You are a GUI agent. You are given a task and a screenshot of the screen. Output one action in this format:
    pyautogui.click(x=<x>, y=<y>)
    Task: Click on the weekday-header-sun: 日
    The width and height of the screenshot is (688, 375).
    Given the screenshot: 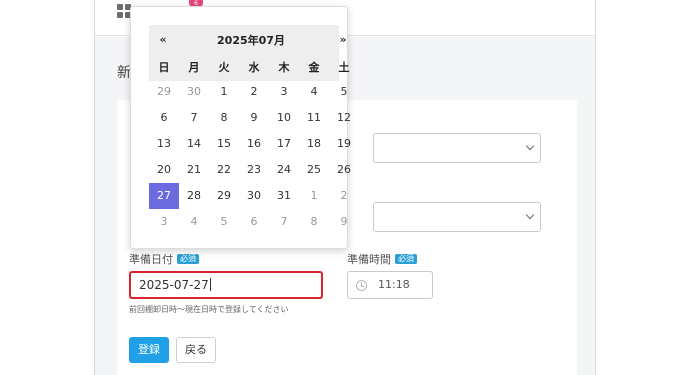 What is the action you would take?
    pyautogui.click(x=164, y=67)
    